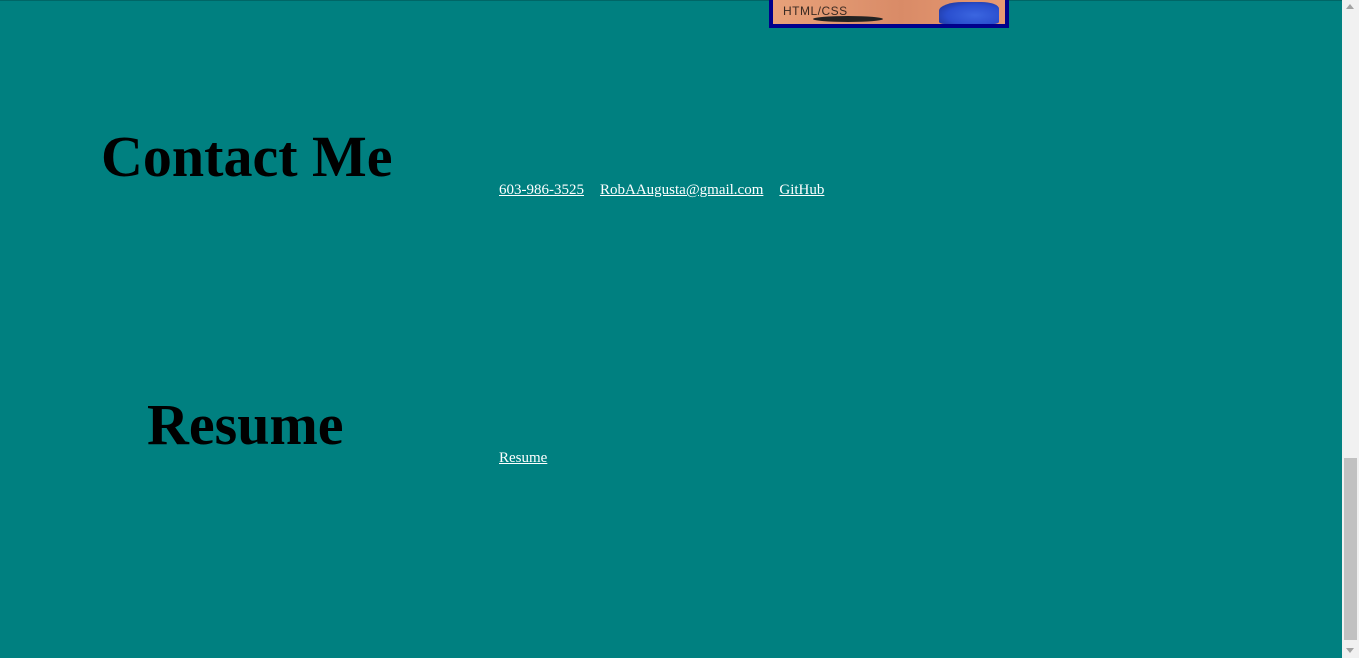 This screenshot has width=1359, height=658. I want to click on scroll-up-arrow-icon, so click(1350, 6).